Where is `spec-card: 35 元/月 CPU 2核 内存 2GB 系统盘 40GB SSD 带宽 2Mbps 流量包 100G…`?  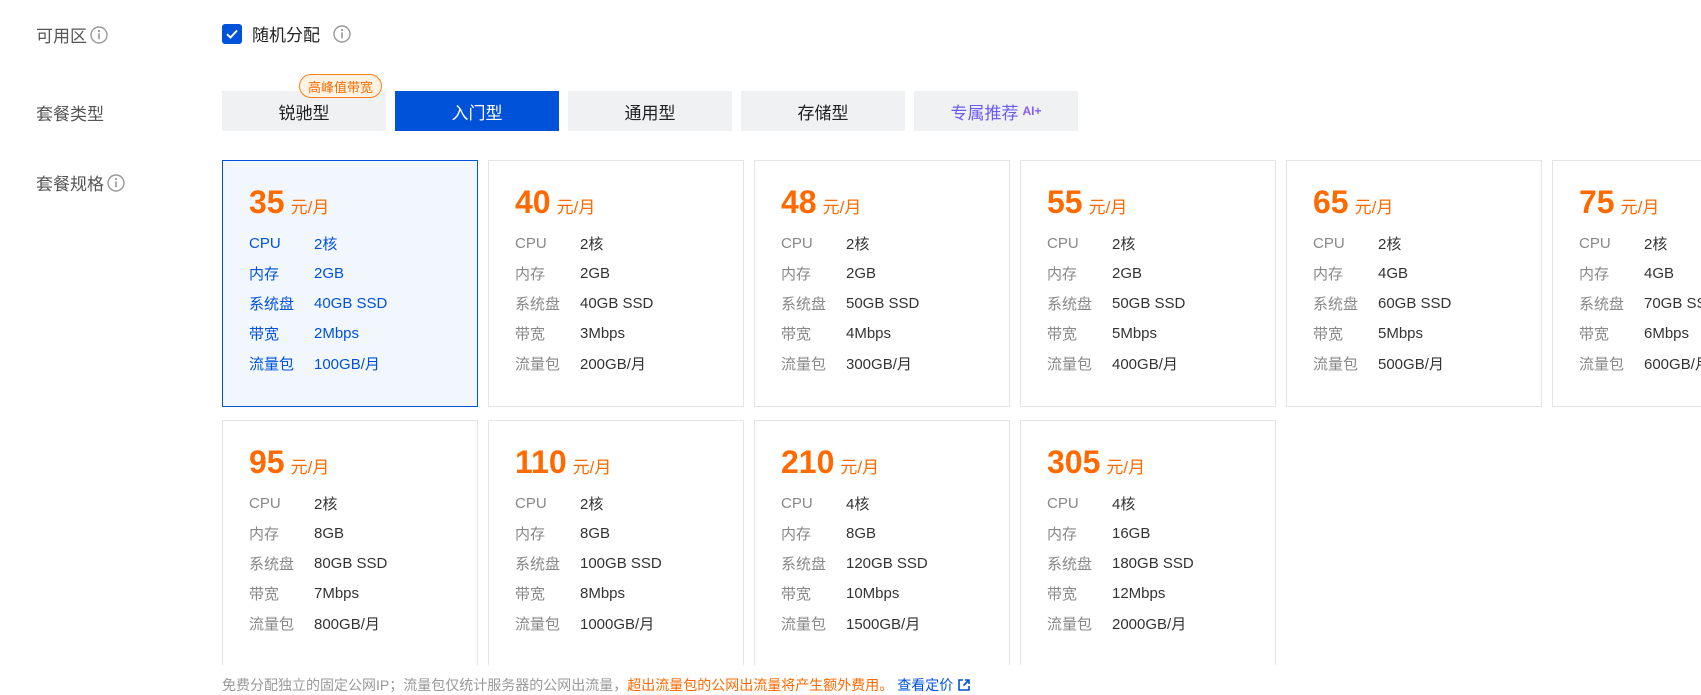 spec-card: 35 元/月 CPU 2核 内存 2GB 系统盘 40GB SSD 带宽 2Mbps 流量包 100G… is located at coordinates (350, 283).